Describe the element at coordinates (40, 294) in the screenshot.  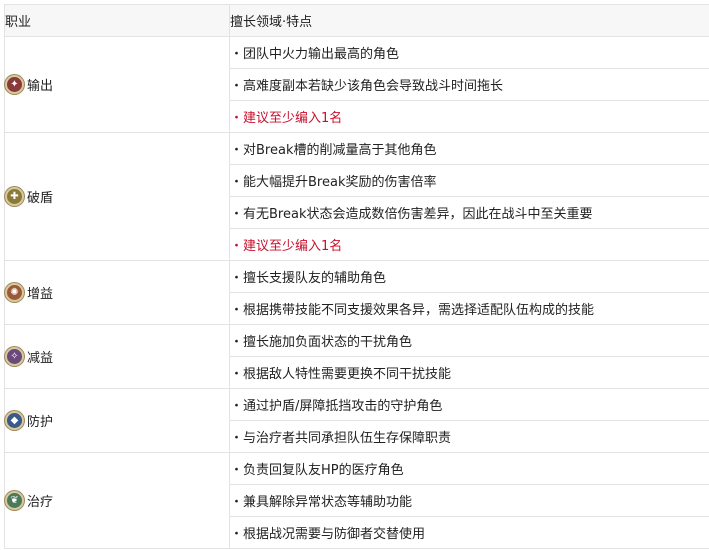
I see `role-name: 增益` at that location.